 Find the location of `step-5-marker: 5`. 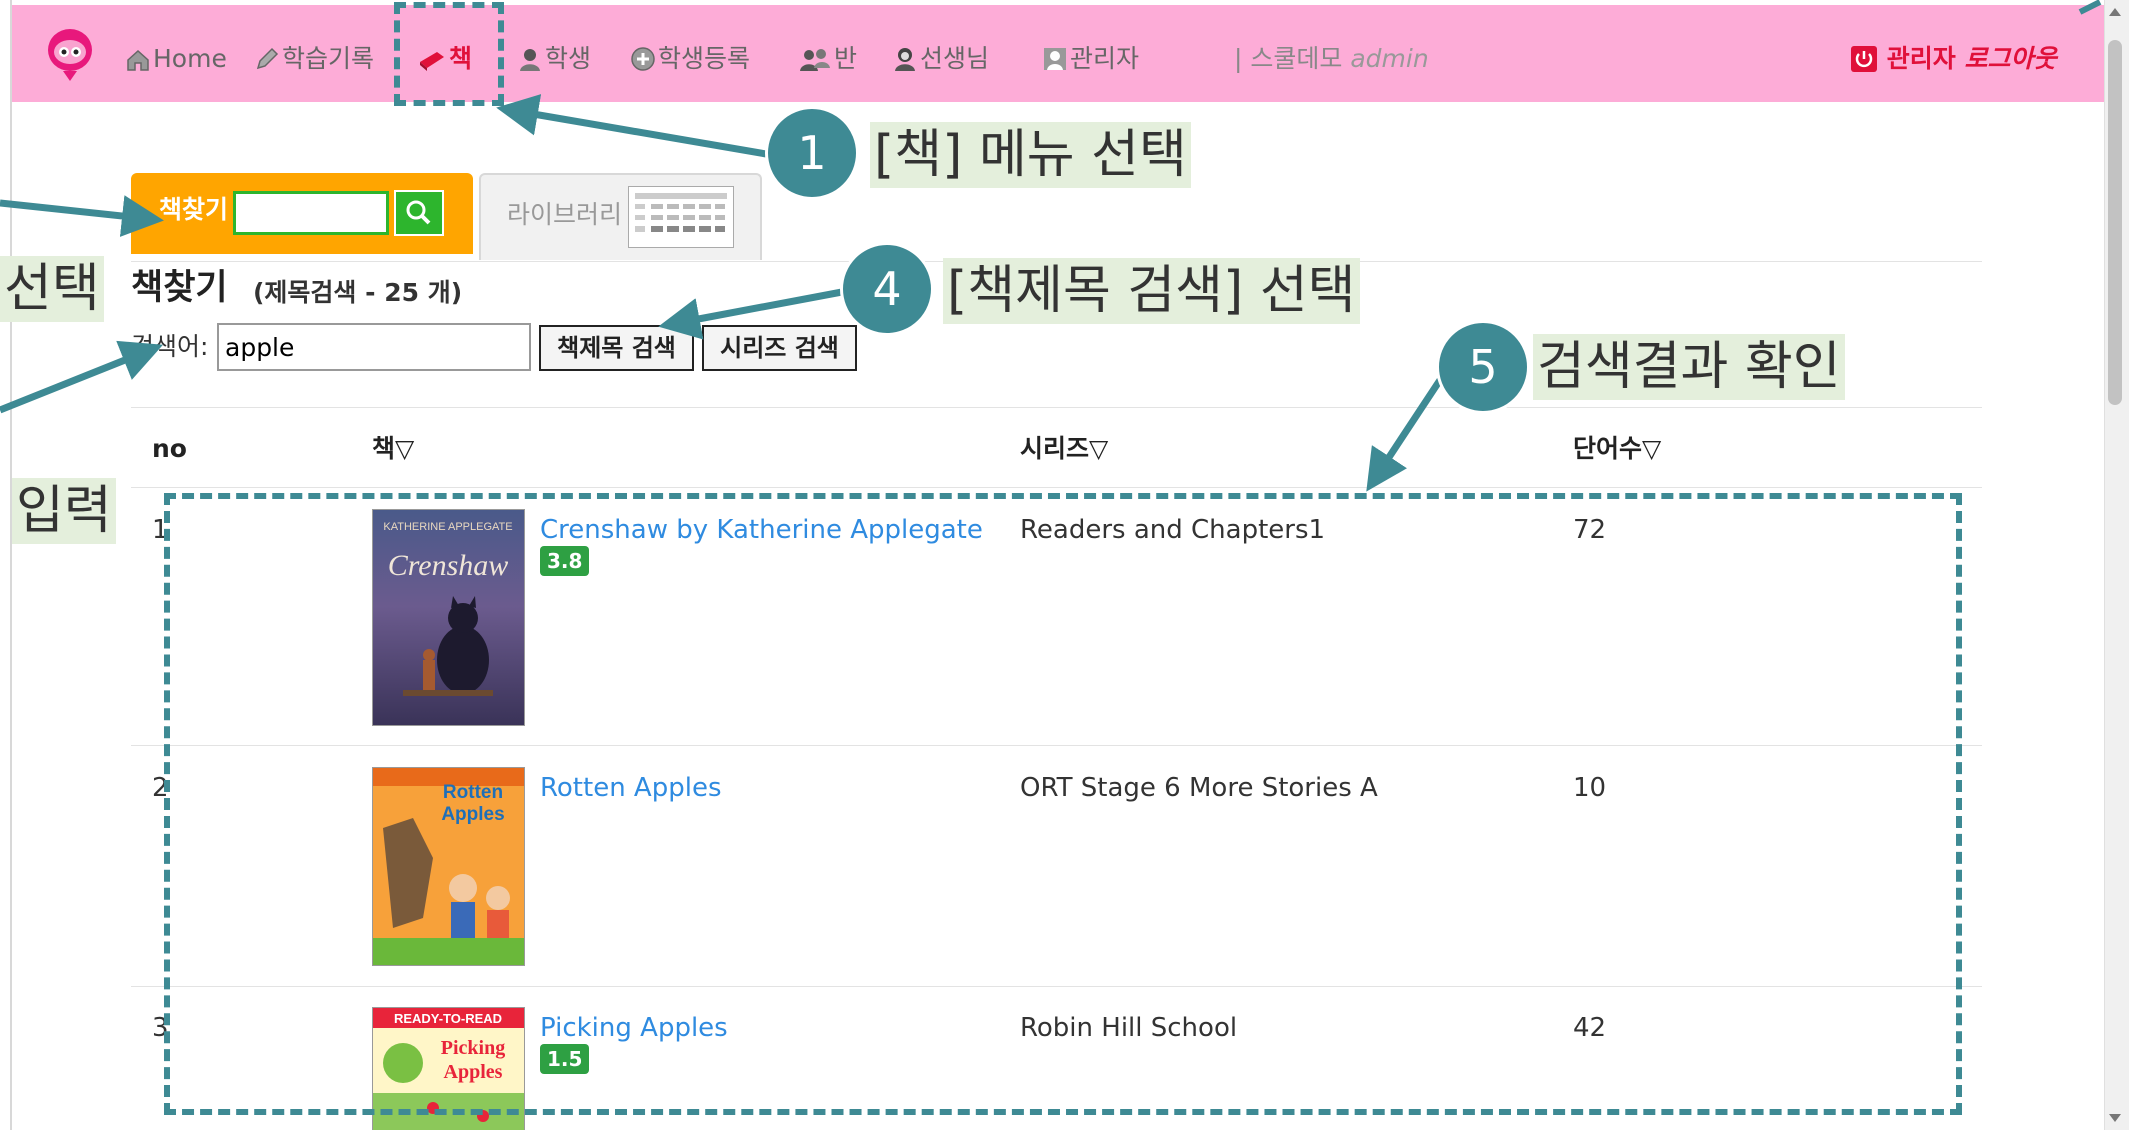

step-5-marker: 5 is located at coordinates (1483, 367).